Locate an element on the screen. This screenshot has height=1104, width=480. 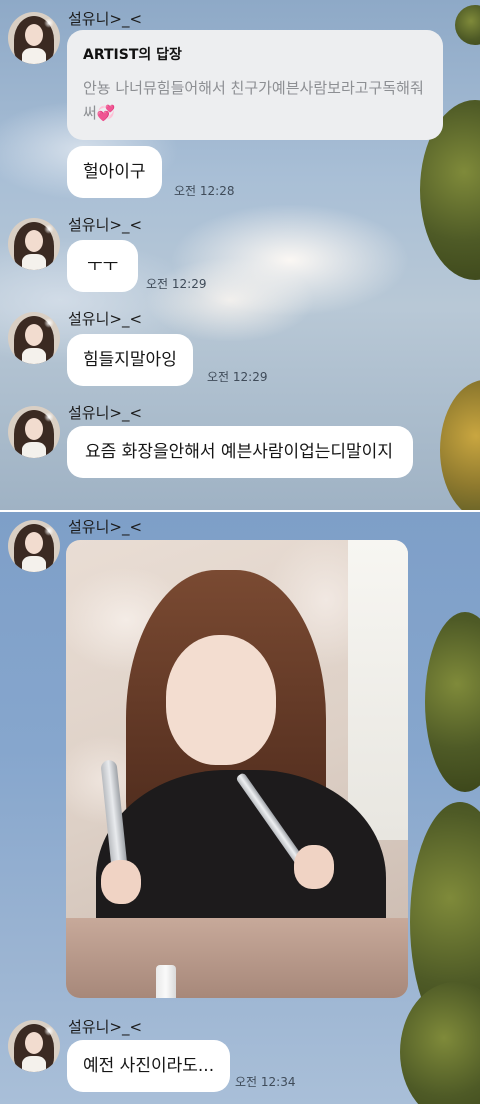
reply-message: 안뇽 나너뮤힘들어해서 친구가예븐사람보라고구독해줘써 is located at coordinates (253, 100).